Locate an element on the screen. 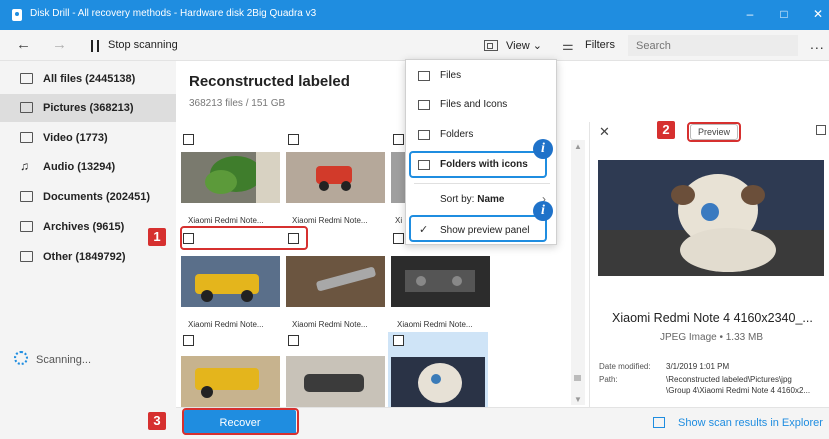 The image size is (829, 439). export-icon is located at coordinates (659, 422).